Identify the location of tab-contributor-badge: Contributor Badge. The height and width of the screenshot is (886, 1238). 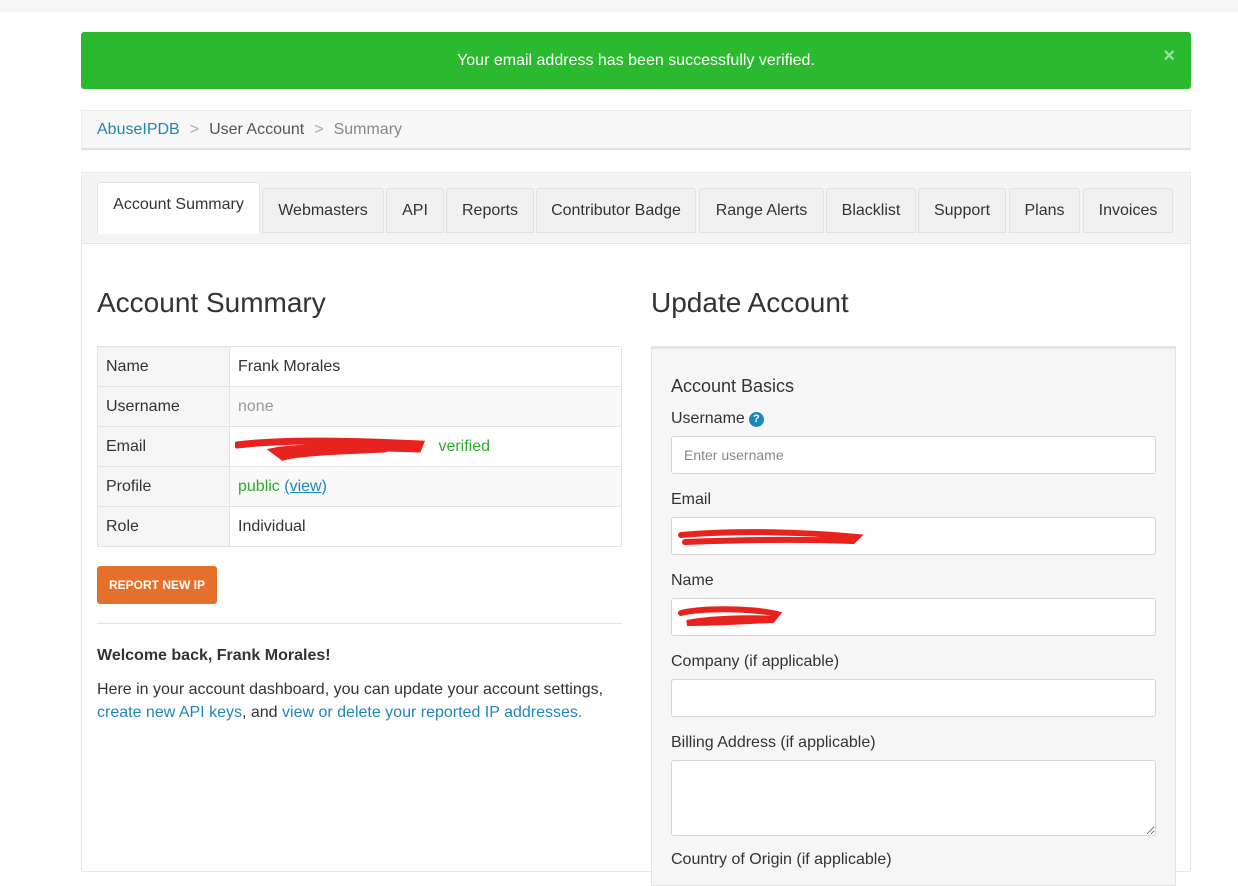
(616, 210).